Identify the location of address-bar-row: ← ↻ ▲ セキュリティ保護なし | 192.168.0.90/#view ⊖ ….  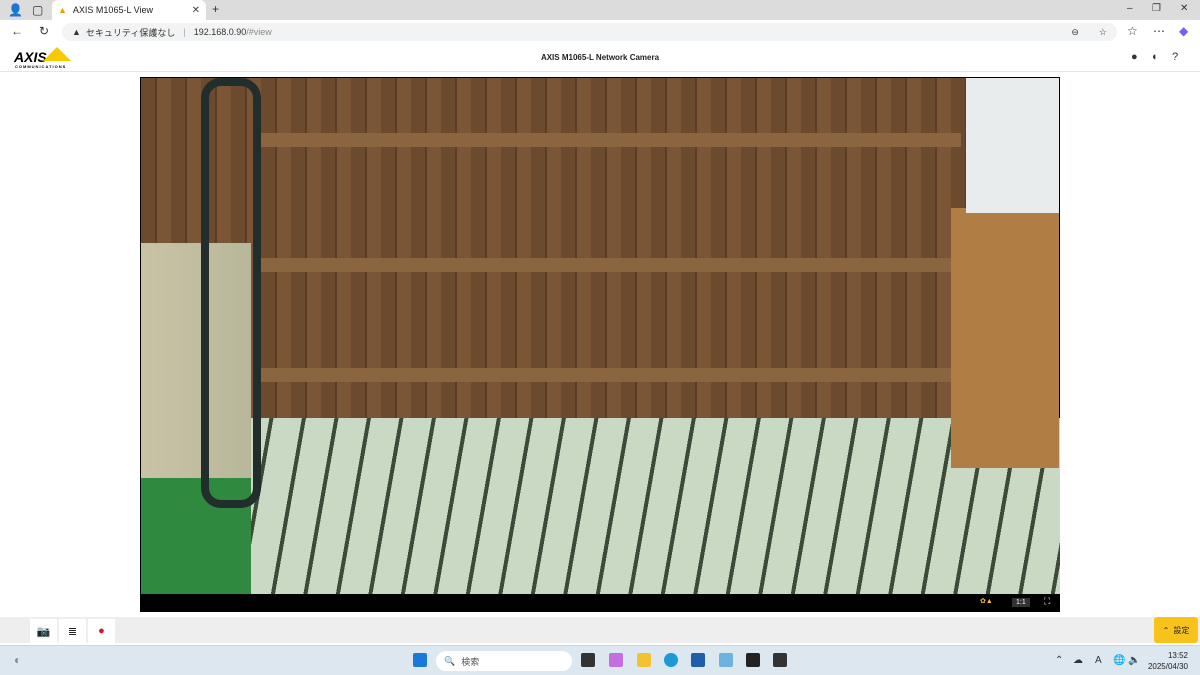
(600, 32).